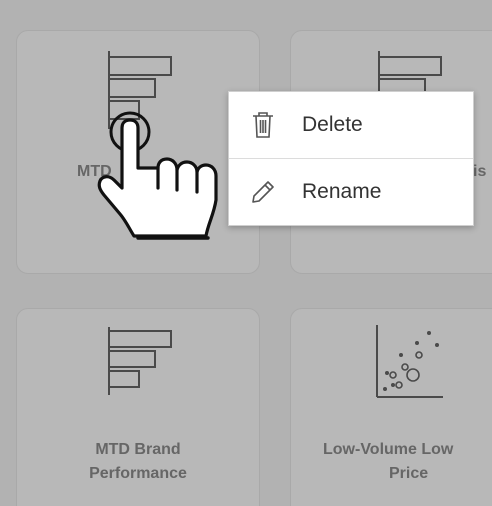  I want to click on report-card-title-line1: MTD Brand, so click(138, 449).